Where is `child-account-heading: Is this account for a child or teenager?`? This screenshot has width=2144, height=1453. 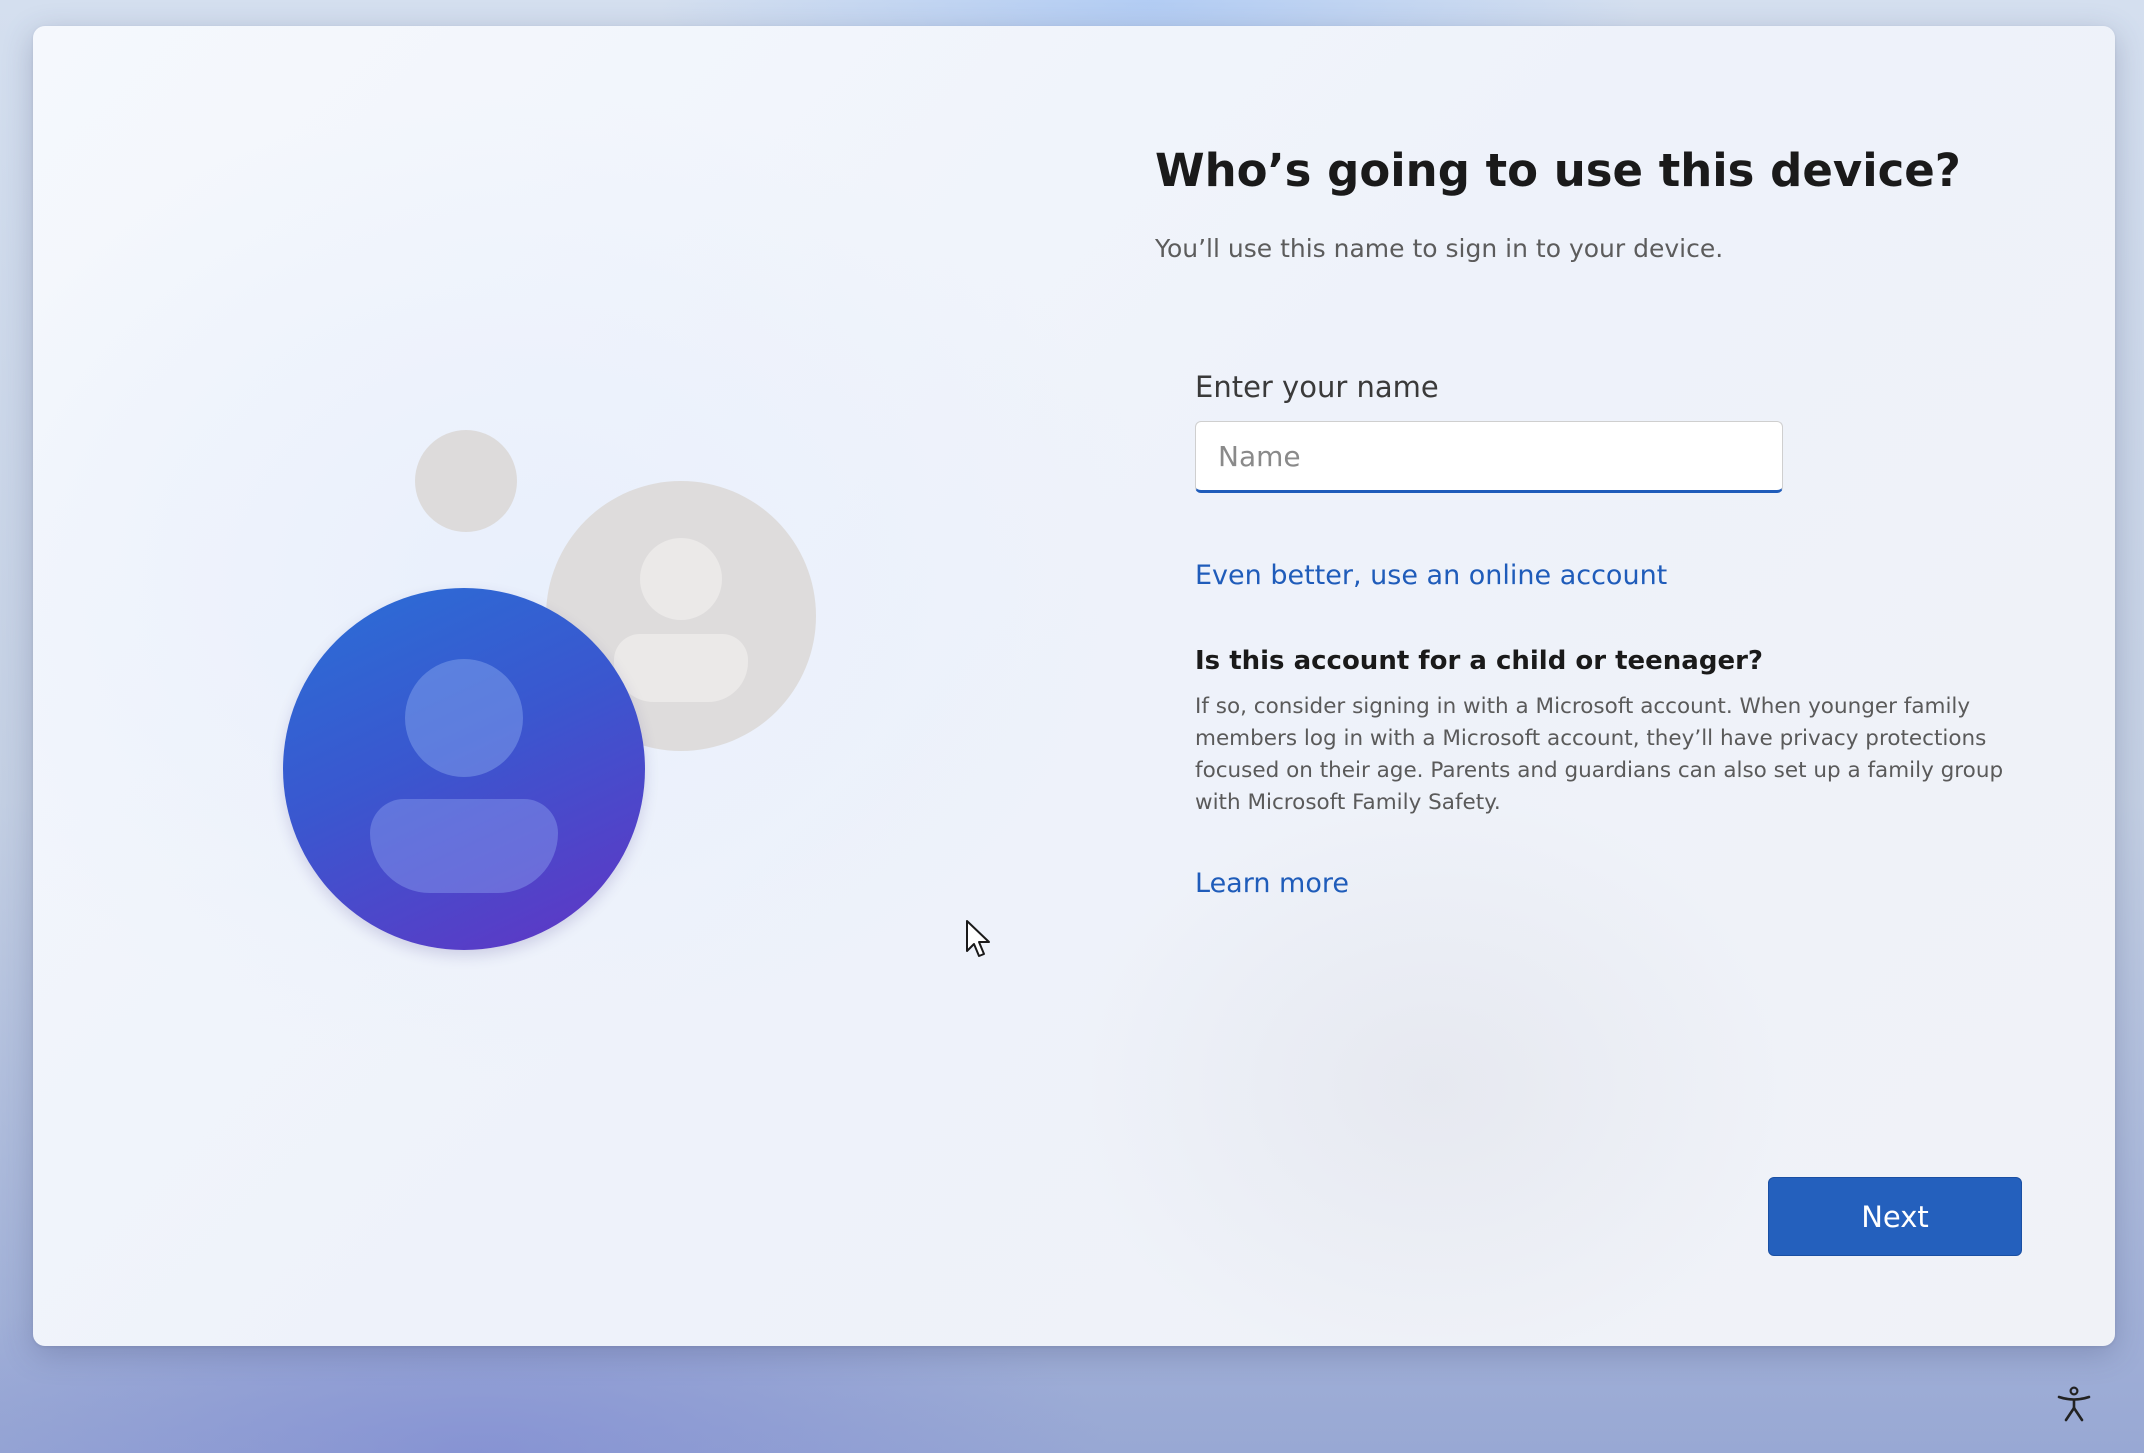 child-account-heading: Is this account for a child or teenager? is located at coordinates (1479, 661).